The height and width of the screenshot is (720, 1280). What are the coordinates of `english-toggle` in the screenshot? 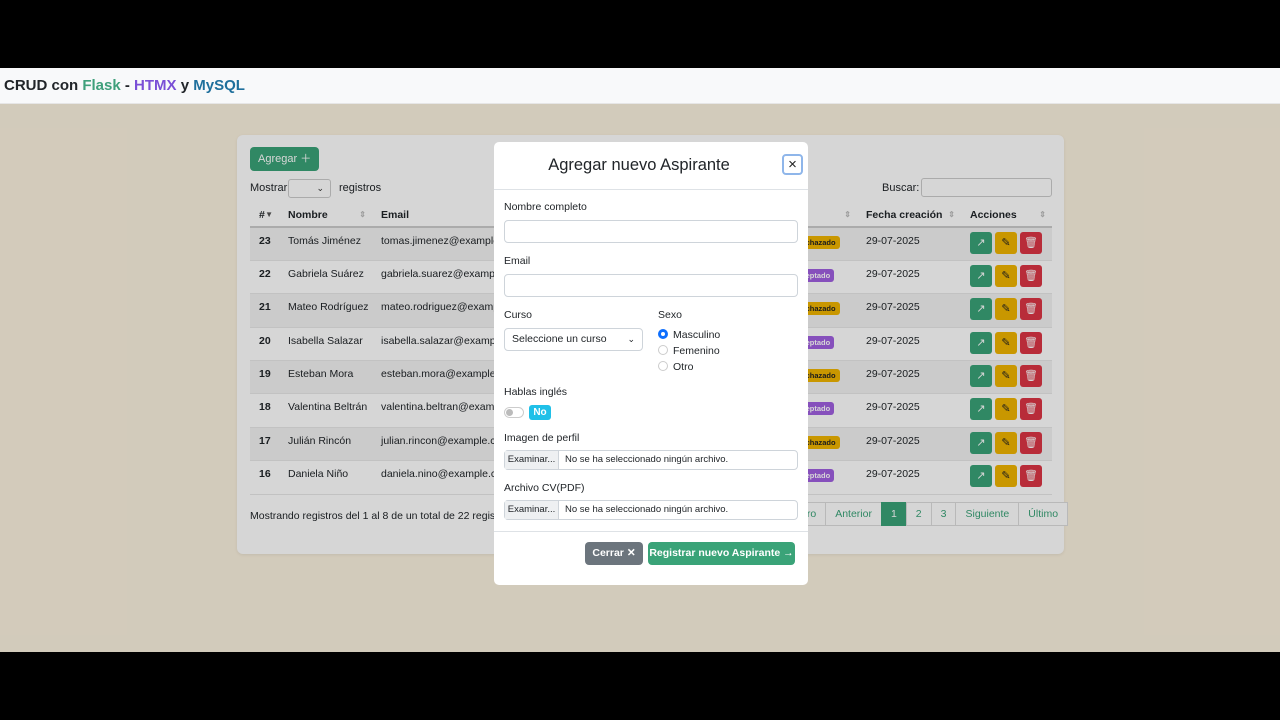 It's located at (514, 412).